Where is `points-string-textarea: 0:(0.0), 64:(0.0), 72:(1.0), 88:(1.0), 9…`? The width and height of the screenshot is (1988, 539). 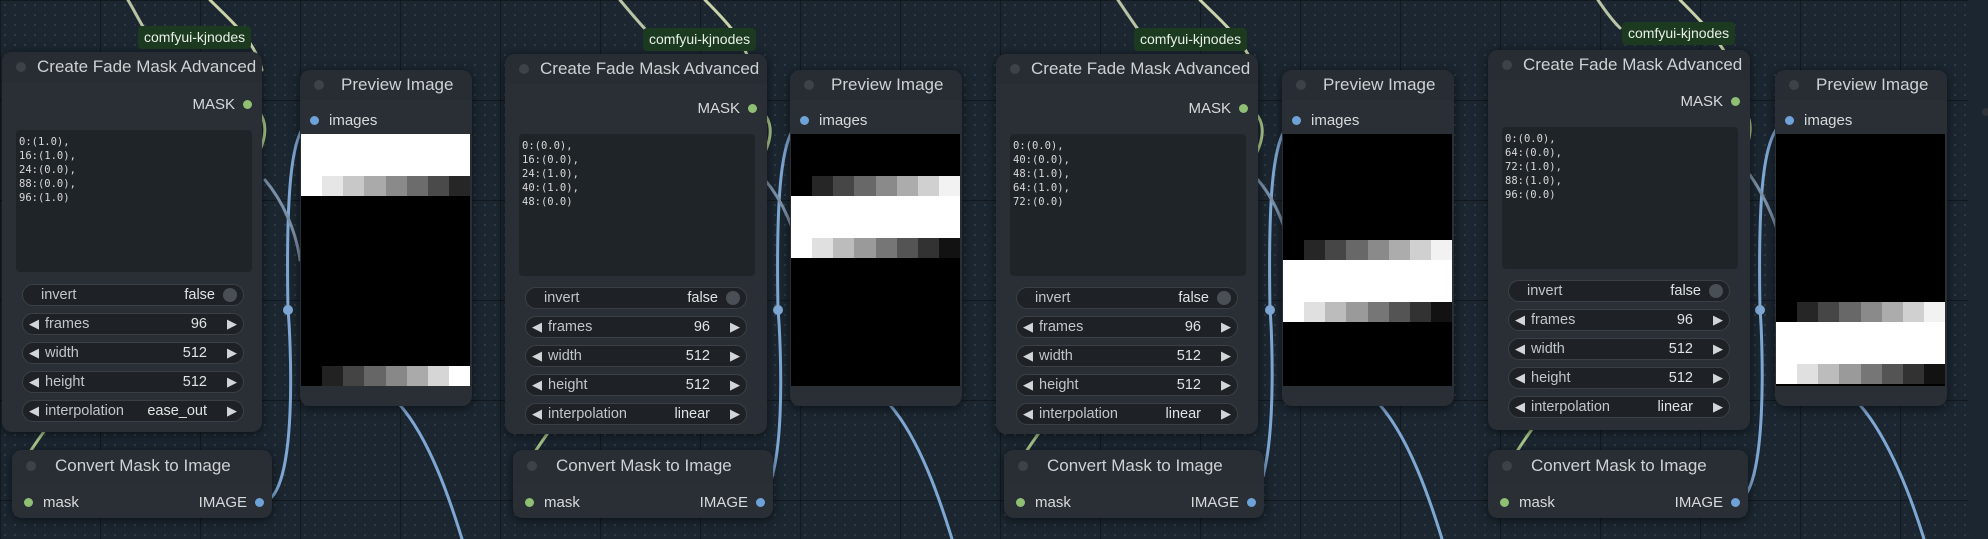 points-string-textarea: 0:(0.0), 64:(0.0), 72:(1.0), 88:(1.0), 9… is located at coordinates (1620, 198).